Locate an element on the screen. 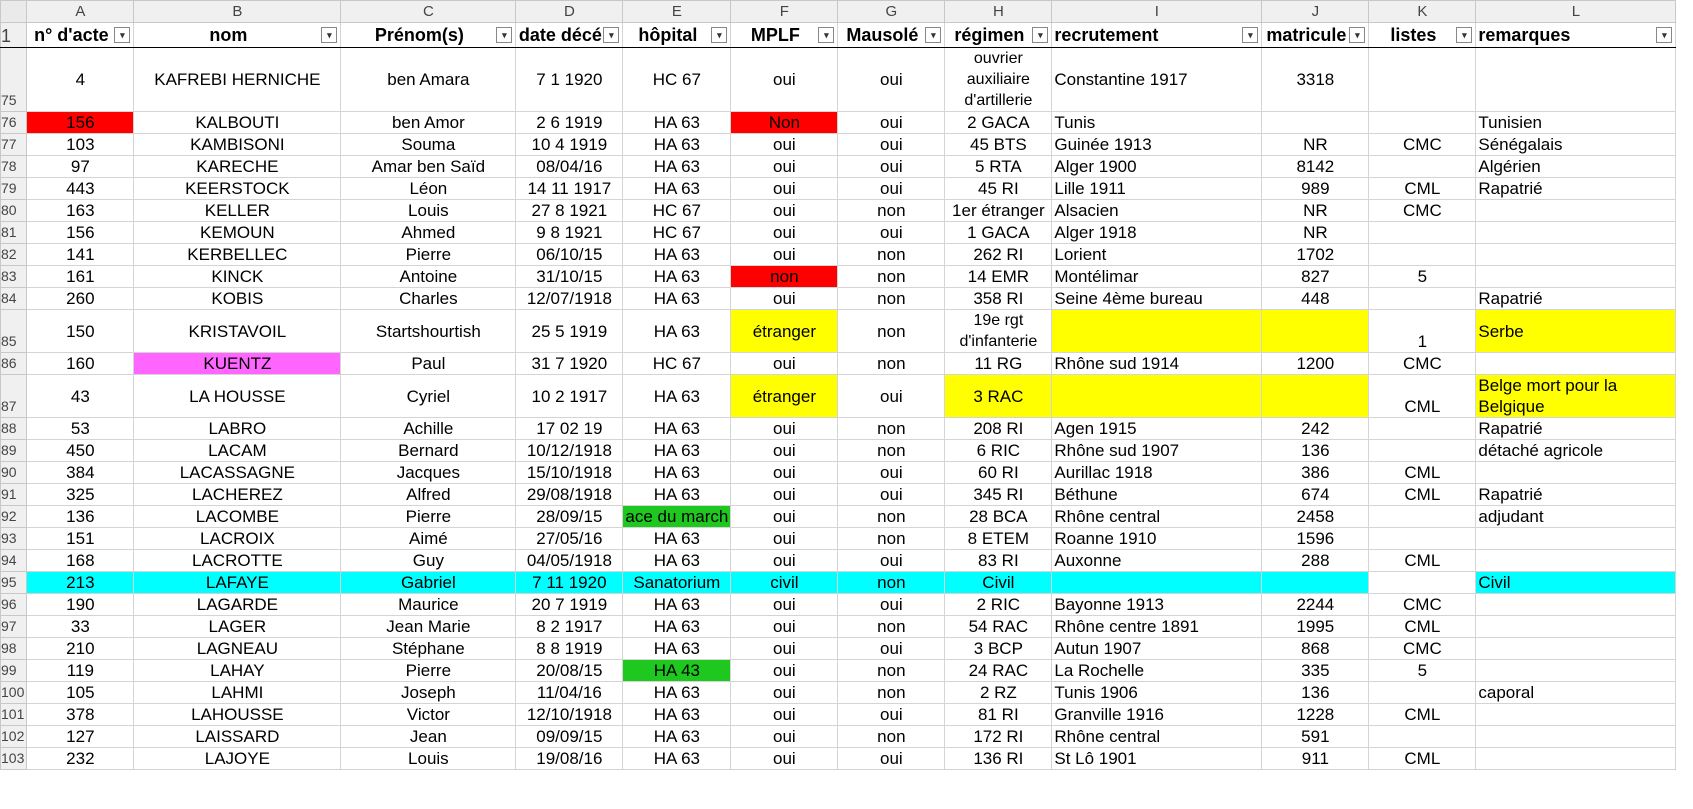 This screenshot has height=809, width=1693. row-number: 75 is located at coordinates (14, 79).